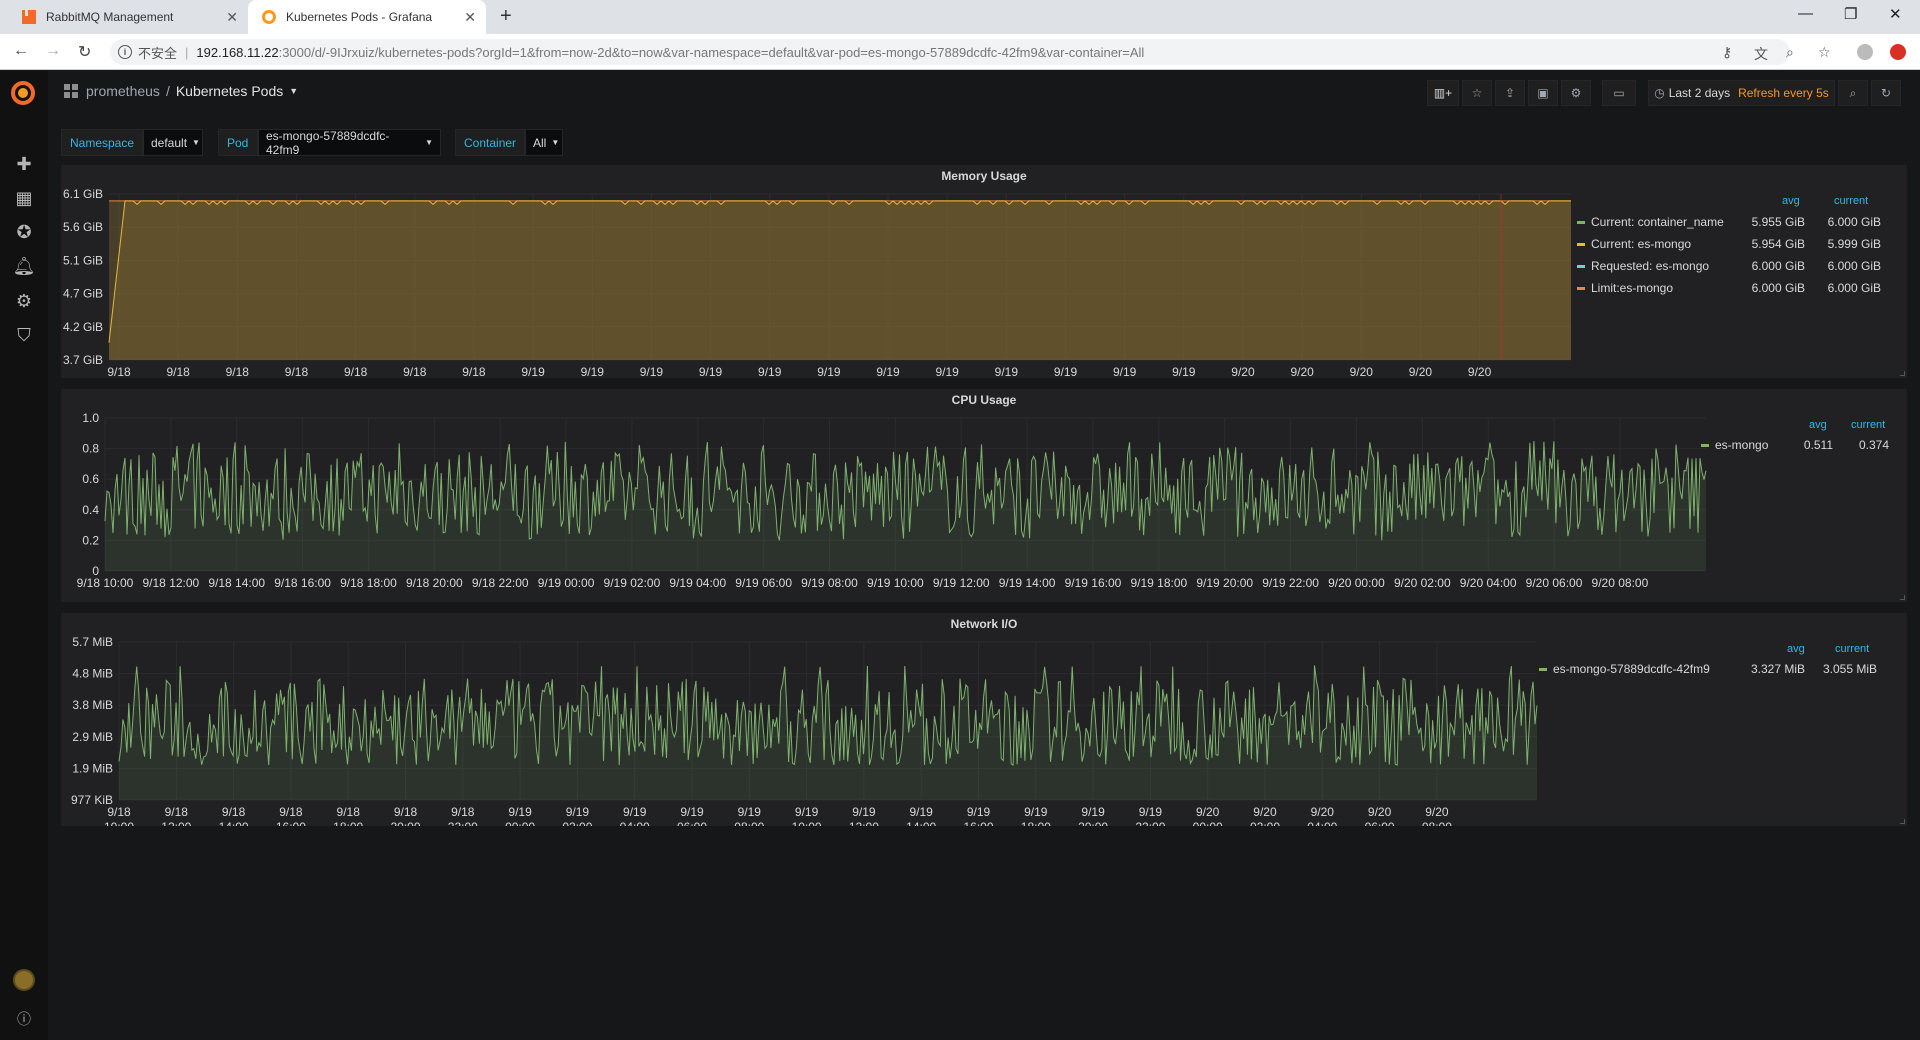 This screenshot has height=1040, width=1920. Describe the element at coordinates (1624, 669) in the screenshot. I see `legend-item: es-mongo-57889dcdfc-42fm9` at that location.